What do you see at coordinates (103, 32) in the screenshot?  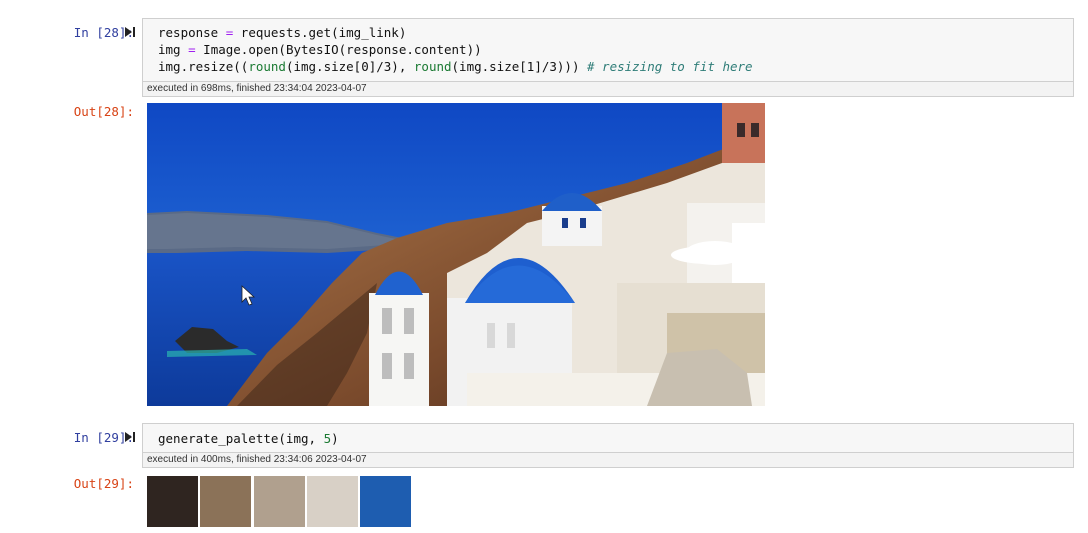 I see `in-prompt-28: In [28]:` at bounding box center [103, 32].